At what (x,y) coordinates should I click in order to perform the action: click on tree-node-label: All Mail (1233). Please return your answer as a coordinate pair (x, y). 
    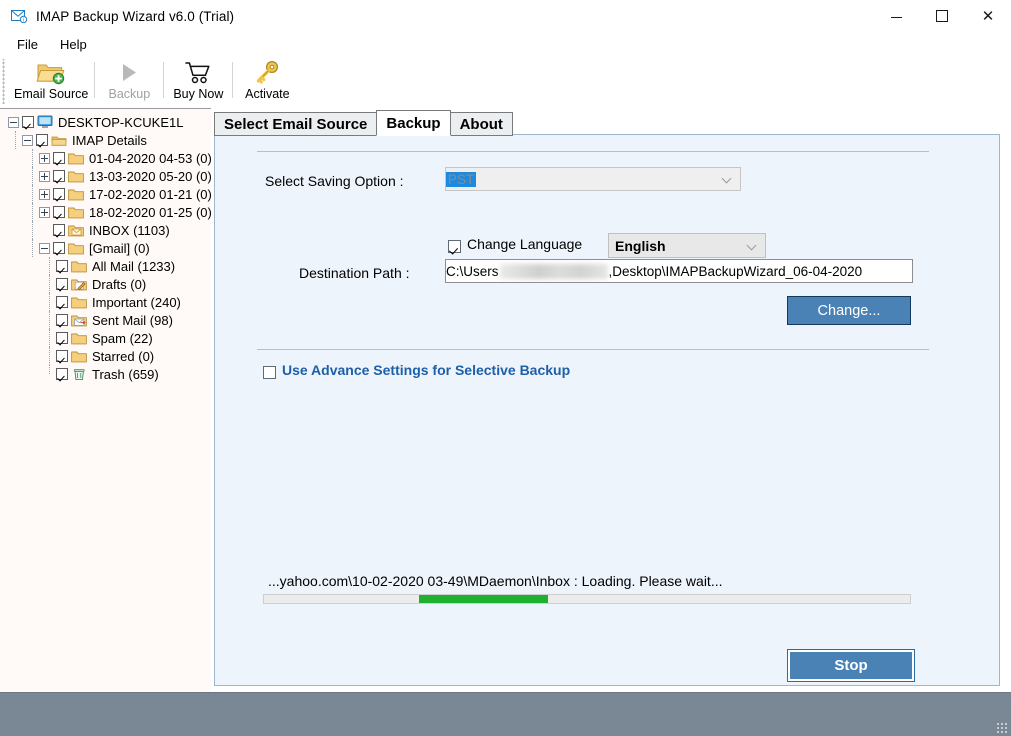
    Looking at the image, I should click on (134, 266).